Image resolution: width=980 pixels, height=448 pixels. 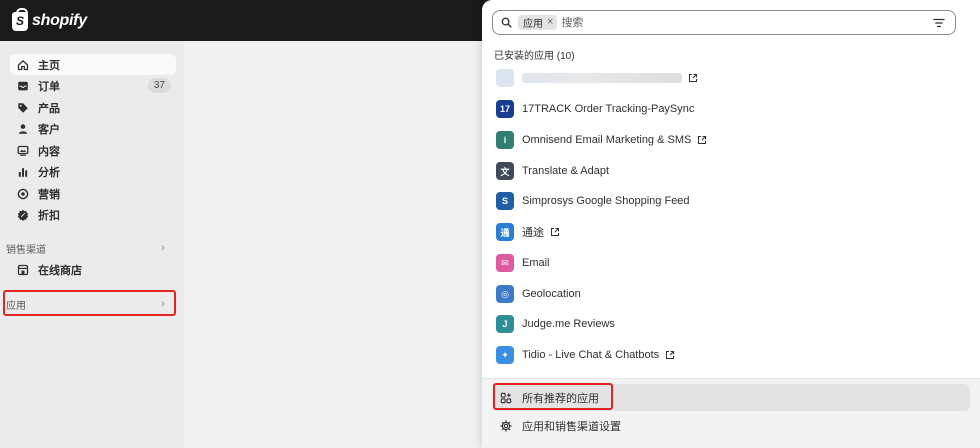 I want to click on sidebar-item-label: 主页, so click(x=49, y=65).